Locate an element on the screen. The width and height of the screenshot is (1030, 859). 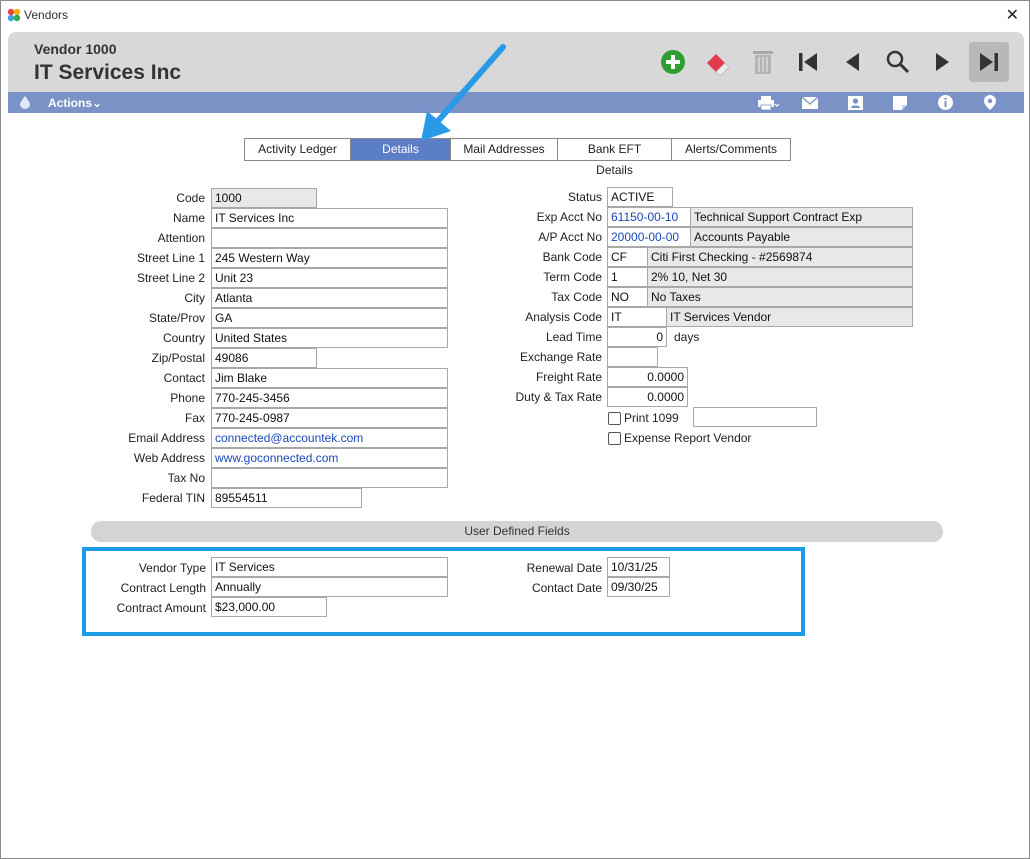
last-record-icon is located at coordinates (989, 62).